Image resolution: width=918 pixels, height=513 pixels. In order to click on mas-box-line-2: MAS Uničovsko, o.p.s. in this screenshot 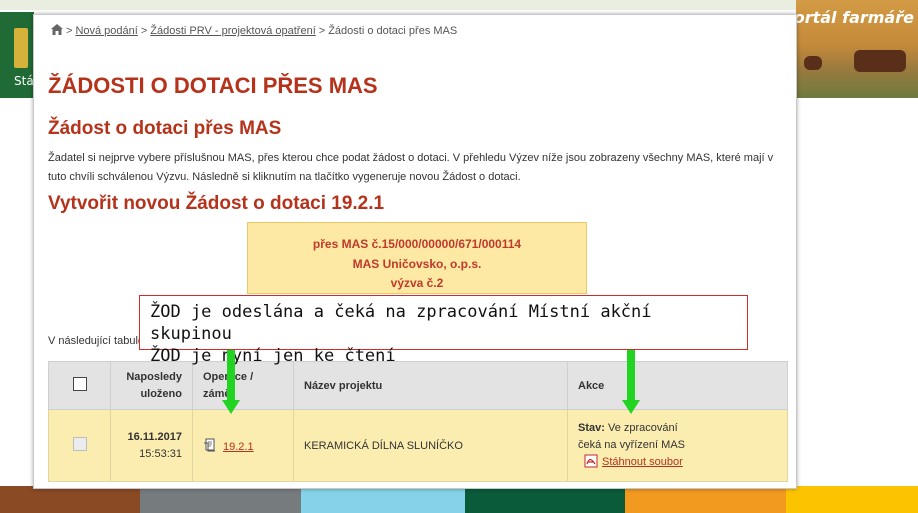, I will do `click(417, 263)`.